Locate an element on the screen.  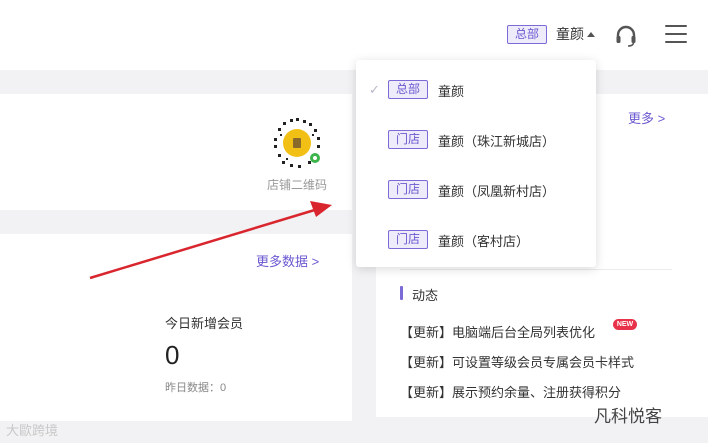
store-name: 童颜（客村店） is located at coordinates (484, 241).